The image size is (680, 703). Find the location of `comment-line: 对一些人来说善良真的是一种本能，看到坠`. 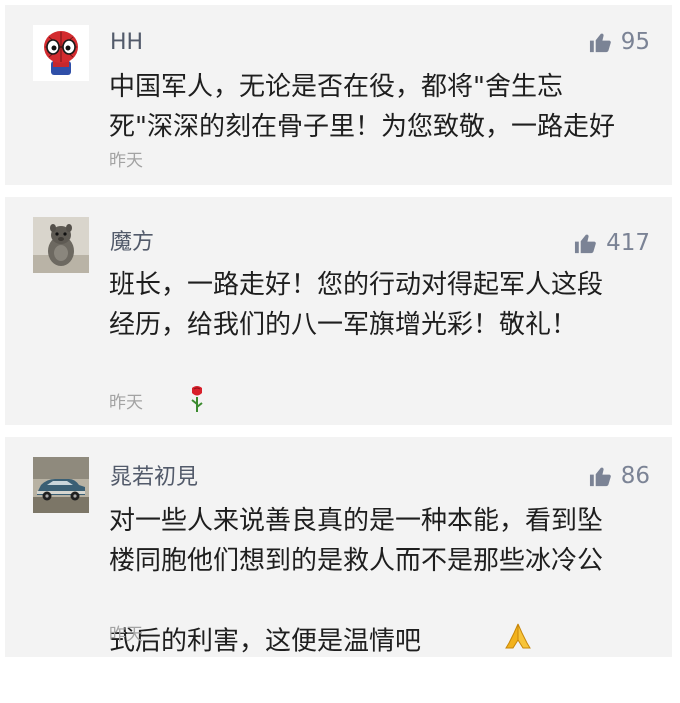

comment-line: 对一些人来说善良真的是一种本能，看到坠 is located at coordinates (356, 521).